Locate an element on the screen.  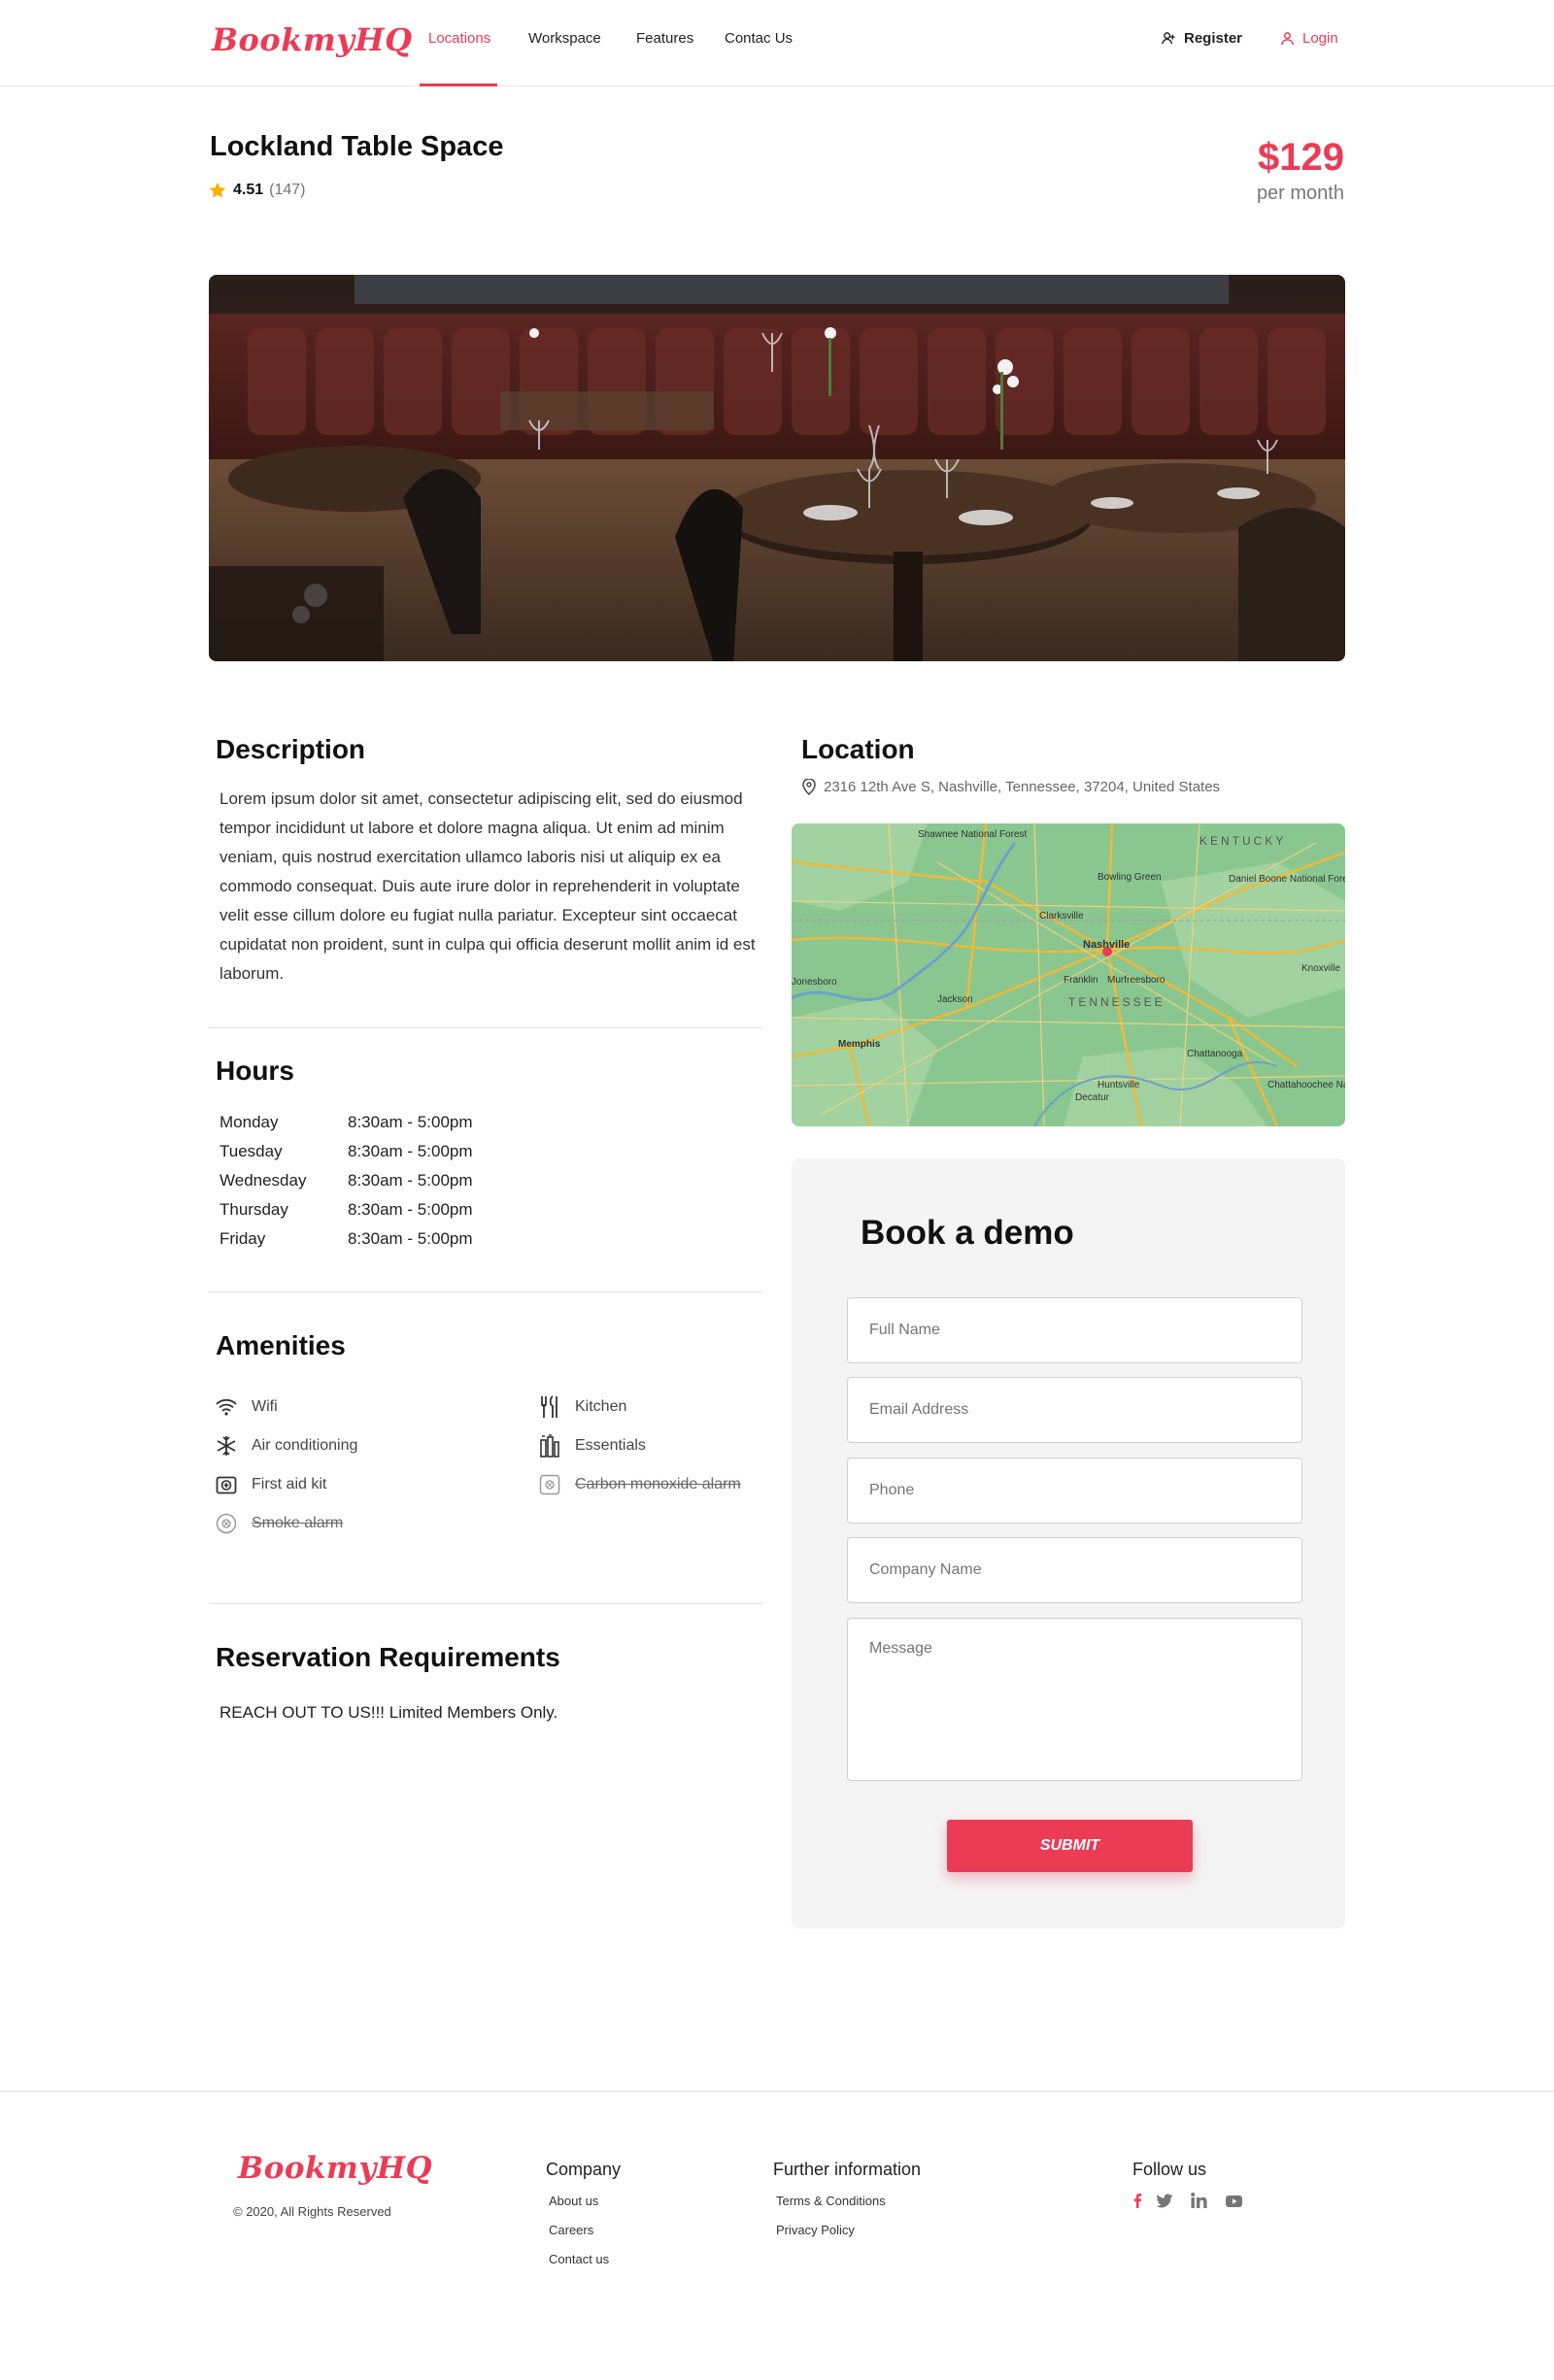
rating: 4.51 (147) is located at coordinates (257, 190).